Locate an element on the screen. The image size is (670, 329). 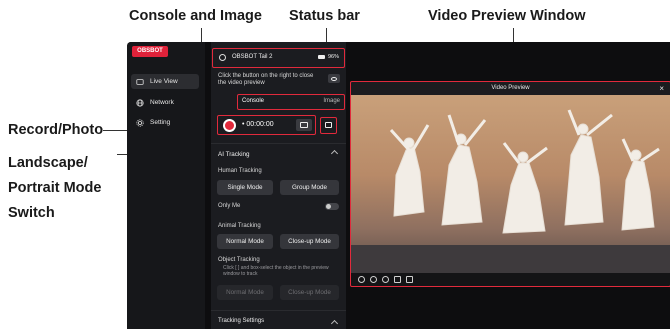
sidebar-item-label: Live View is located at coordinates (164, 81).